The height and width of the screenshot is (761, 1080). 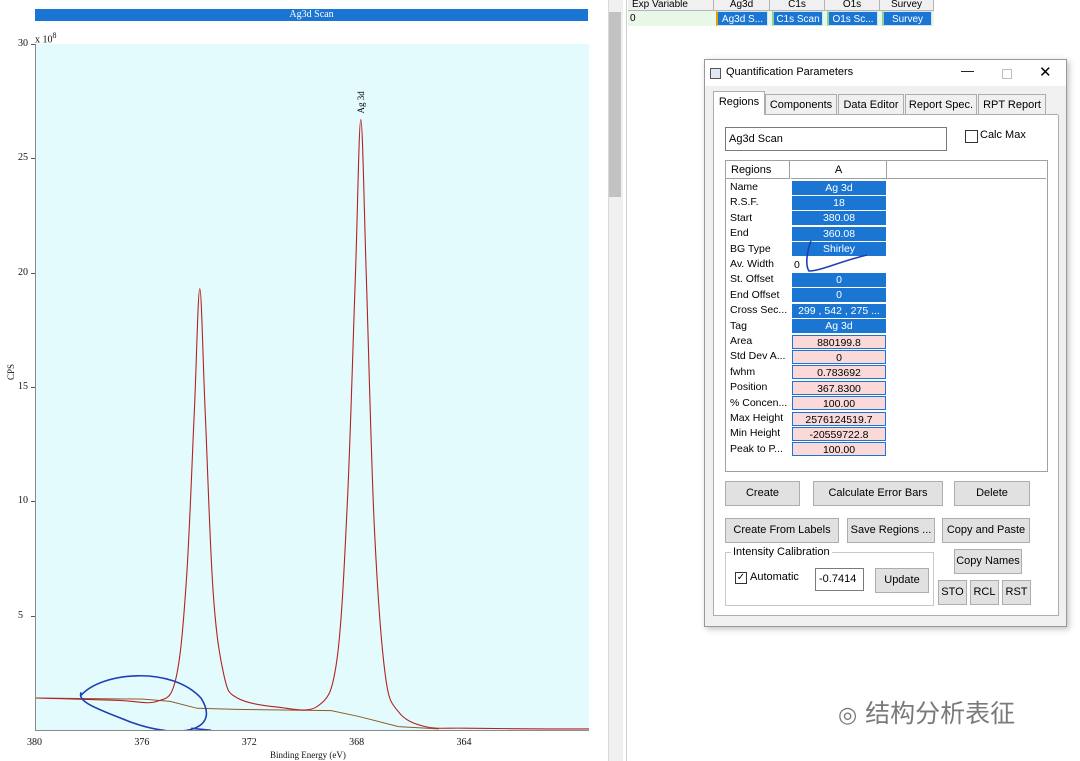 What do you see at coordinates (361, 102) in the screenshot?
I see `peak-label: Ag 3d` at bounding box center [361, 102].